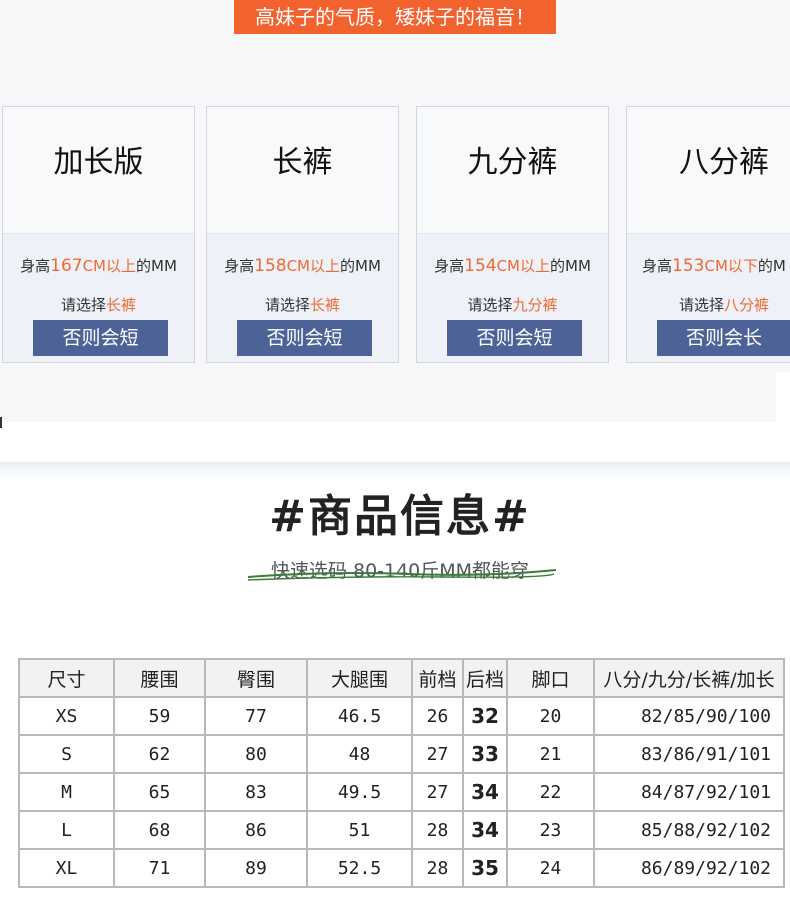  I want to click on header-thigh: 大腿围, so click(359, 678).